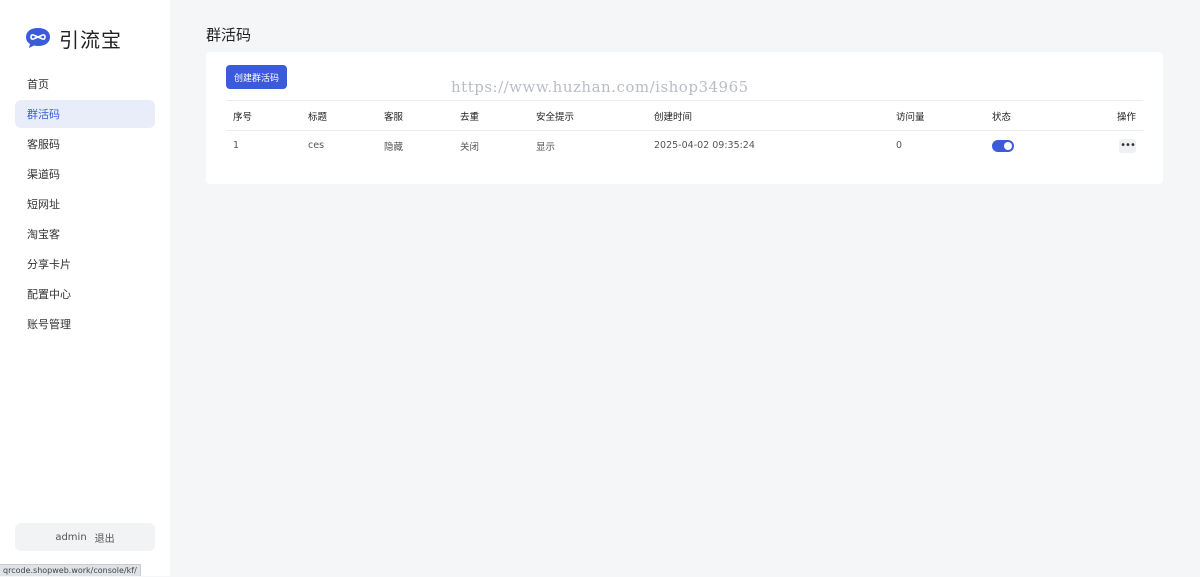 This screenshot has width=1200, height=577. I want to click on column-header-created-time: 创建时间, so click(768, 115).